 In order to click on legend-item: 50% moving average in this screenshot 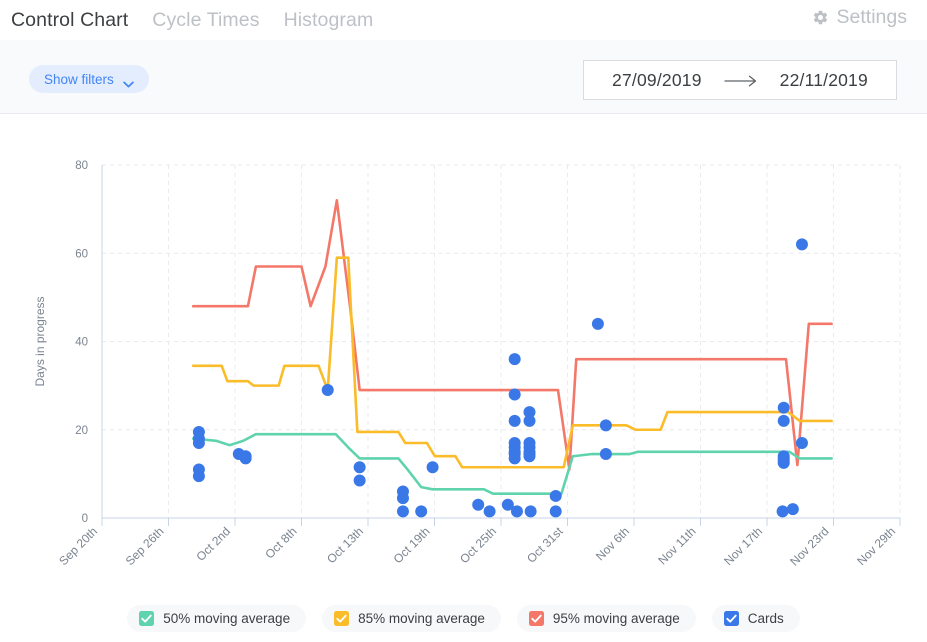, I will do `click(217, 618)`.